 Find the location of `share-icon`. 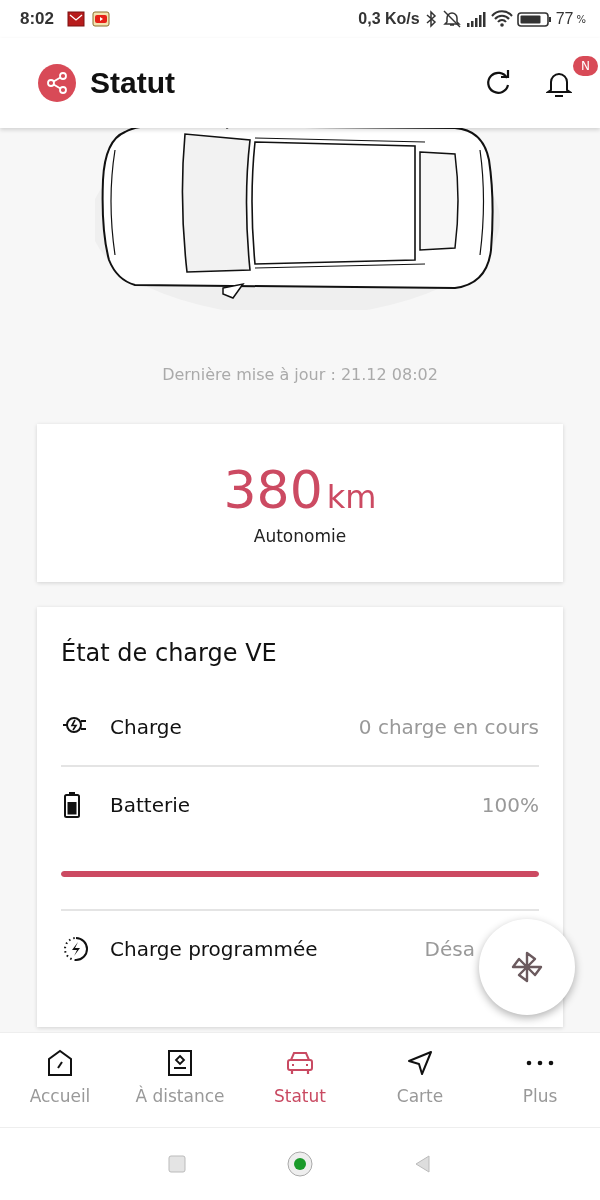

share-icon is located at coordinates (57, 83).